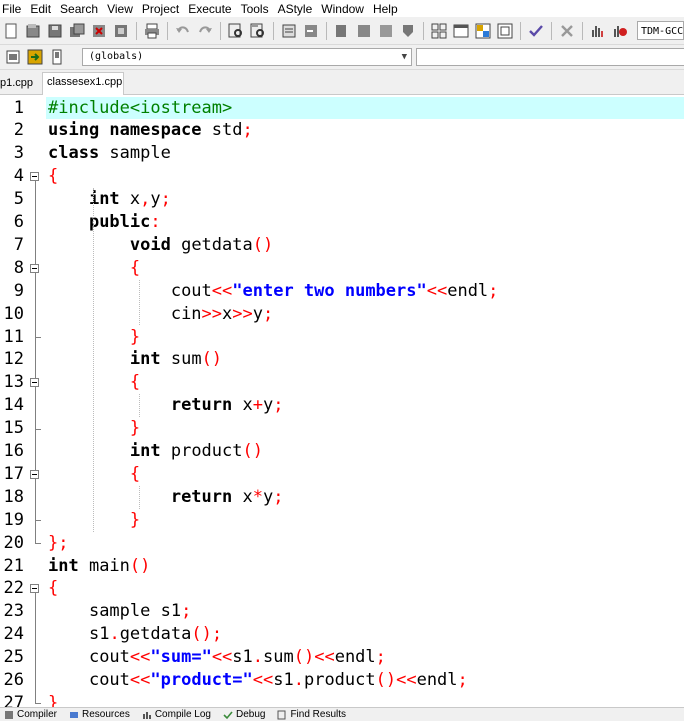  I want to click on tab-compiler: Compiler, so click(28, 714).